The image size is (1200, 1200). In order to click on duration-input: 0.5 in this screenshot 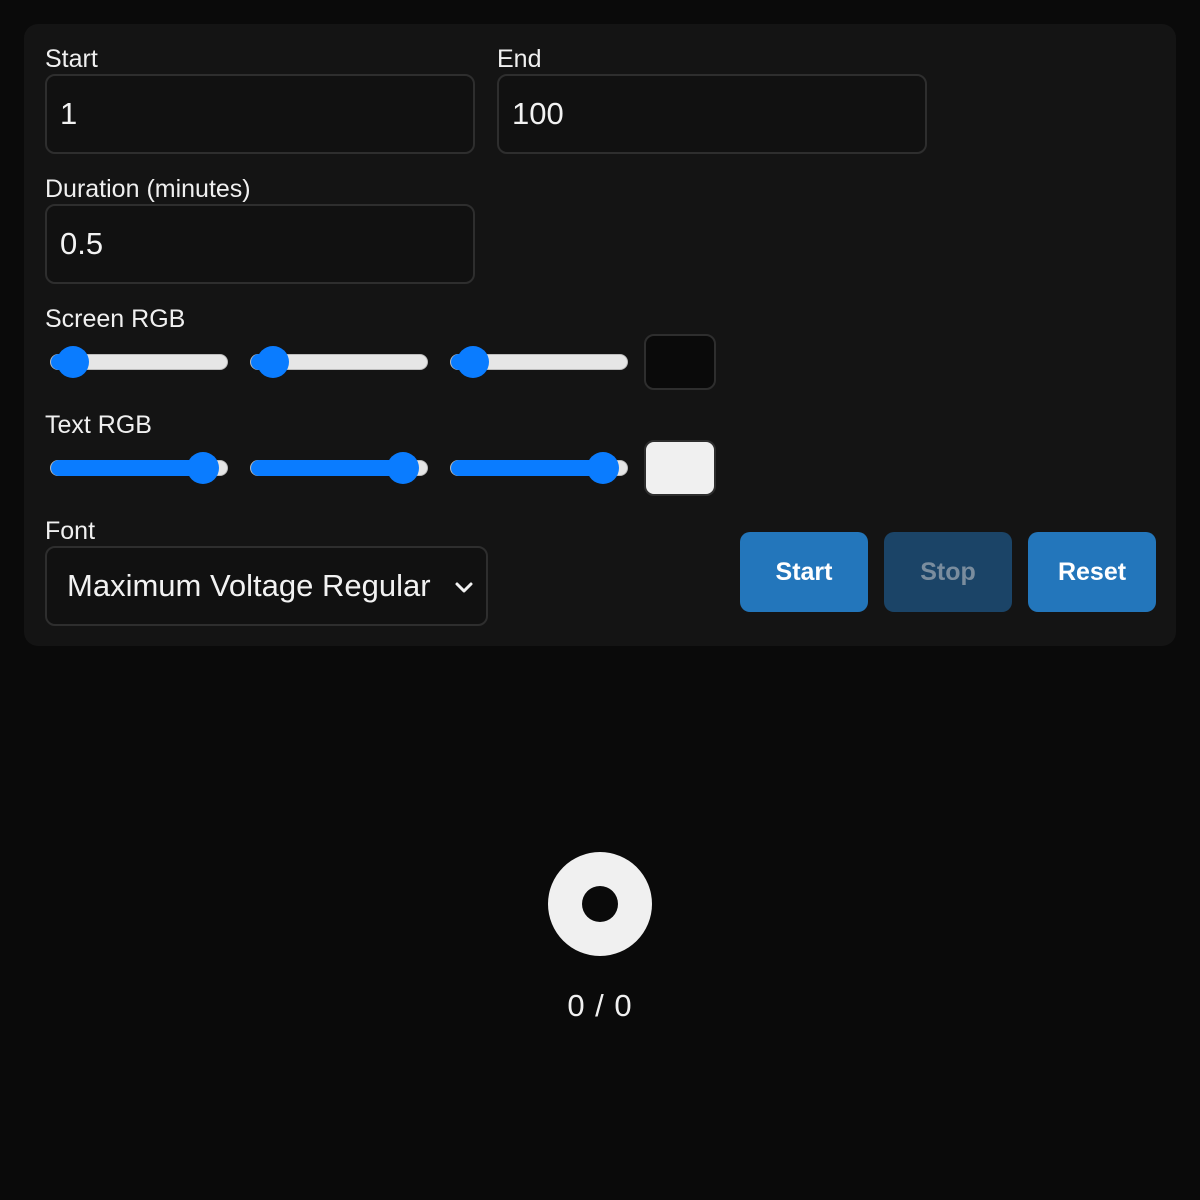, I will do `click(260, 244)`.